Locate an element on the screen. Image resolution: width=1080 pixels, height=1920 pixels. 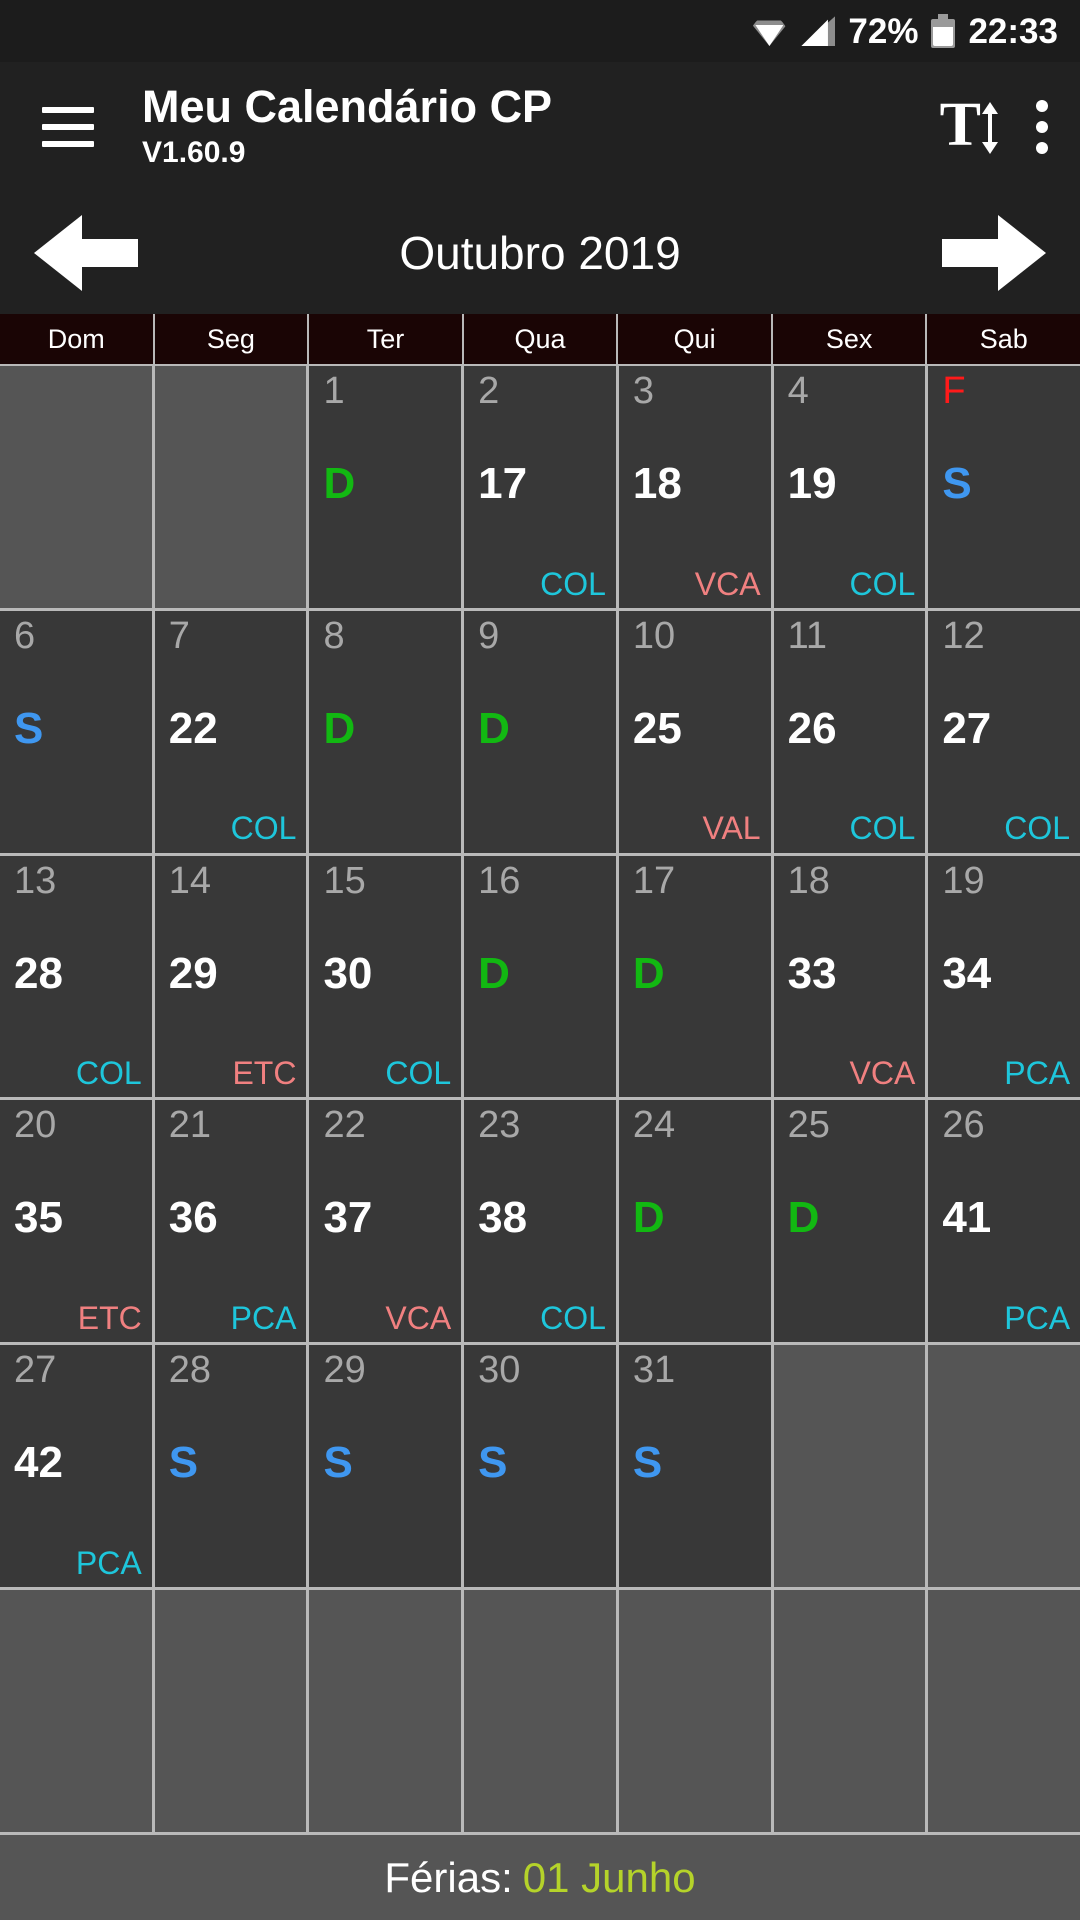
day-number: 7 is located at coordinates (179, 635).